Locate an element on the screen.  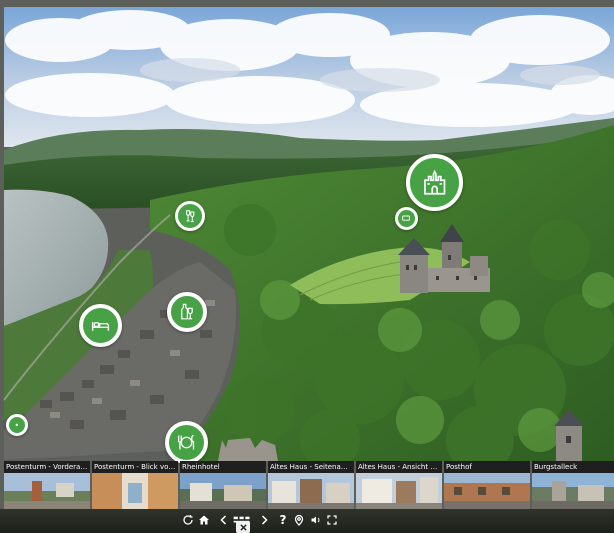
sound-icon is located at coordinates (316, 520).